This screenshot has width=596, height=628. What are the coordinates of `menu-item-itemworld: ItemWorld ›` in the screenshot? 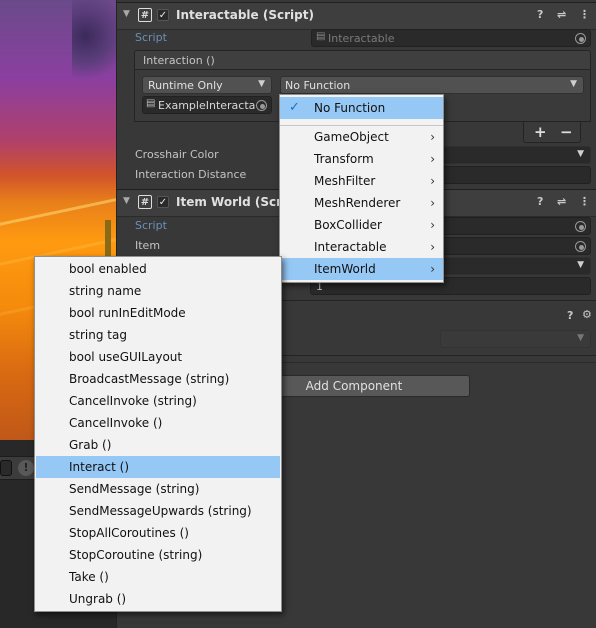 It's located at (361, 269).